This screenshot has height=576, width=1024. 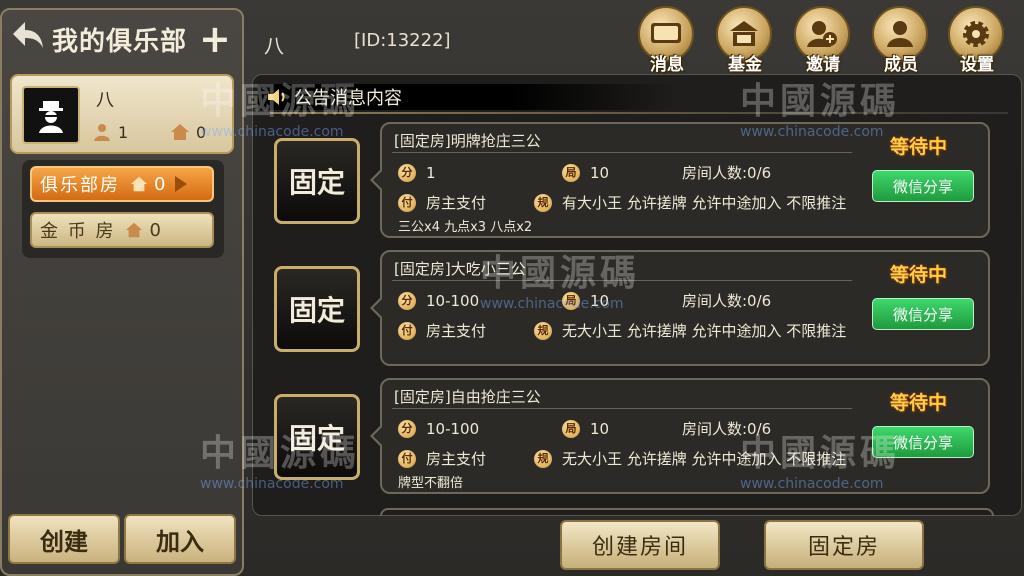 What do you see at coordinates (276, 97) in the screenshot?
I see `speaker-icon` at bounding box center [276, 97].